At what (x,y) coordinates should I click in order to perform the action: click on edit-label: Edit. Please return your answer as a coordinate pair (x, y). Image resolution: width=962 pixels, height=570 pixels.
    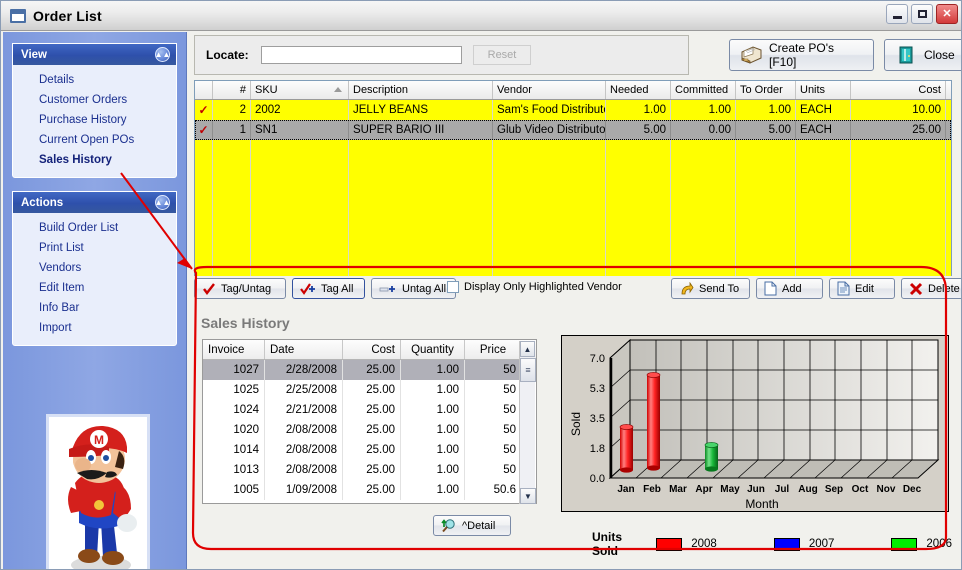
    Looking at the image, I should click on (864, 288).